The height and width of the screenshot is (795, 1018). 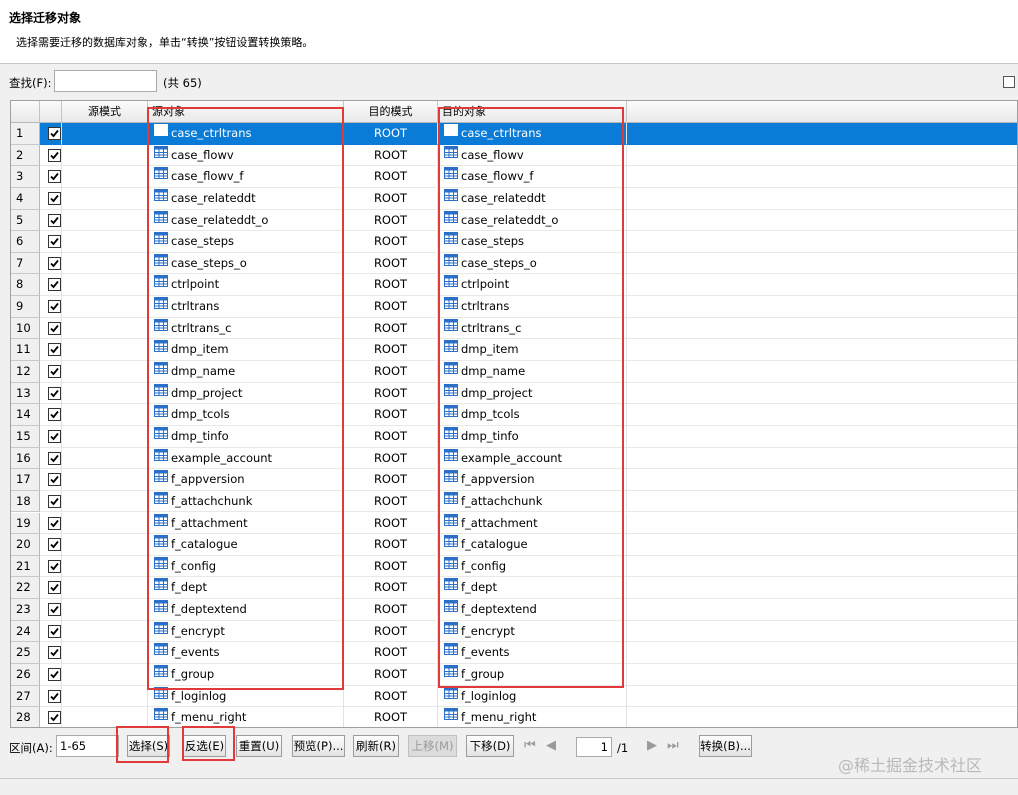 What do you see at coordinates (105, 81) in the screenshot?
I see `search-input` at bounding box center [105, 81].